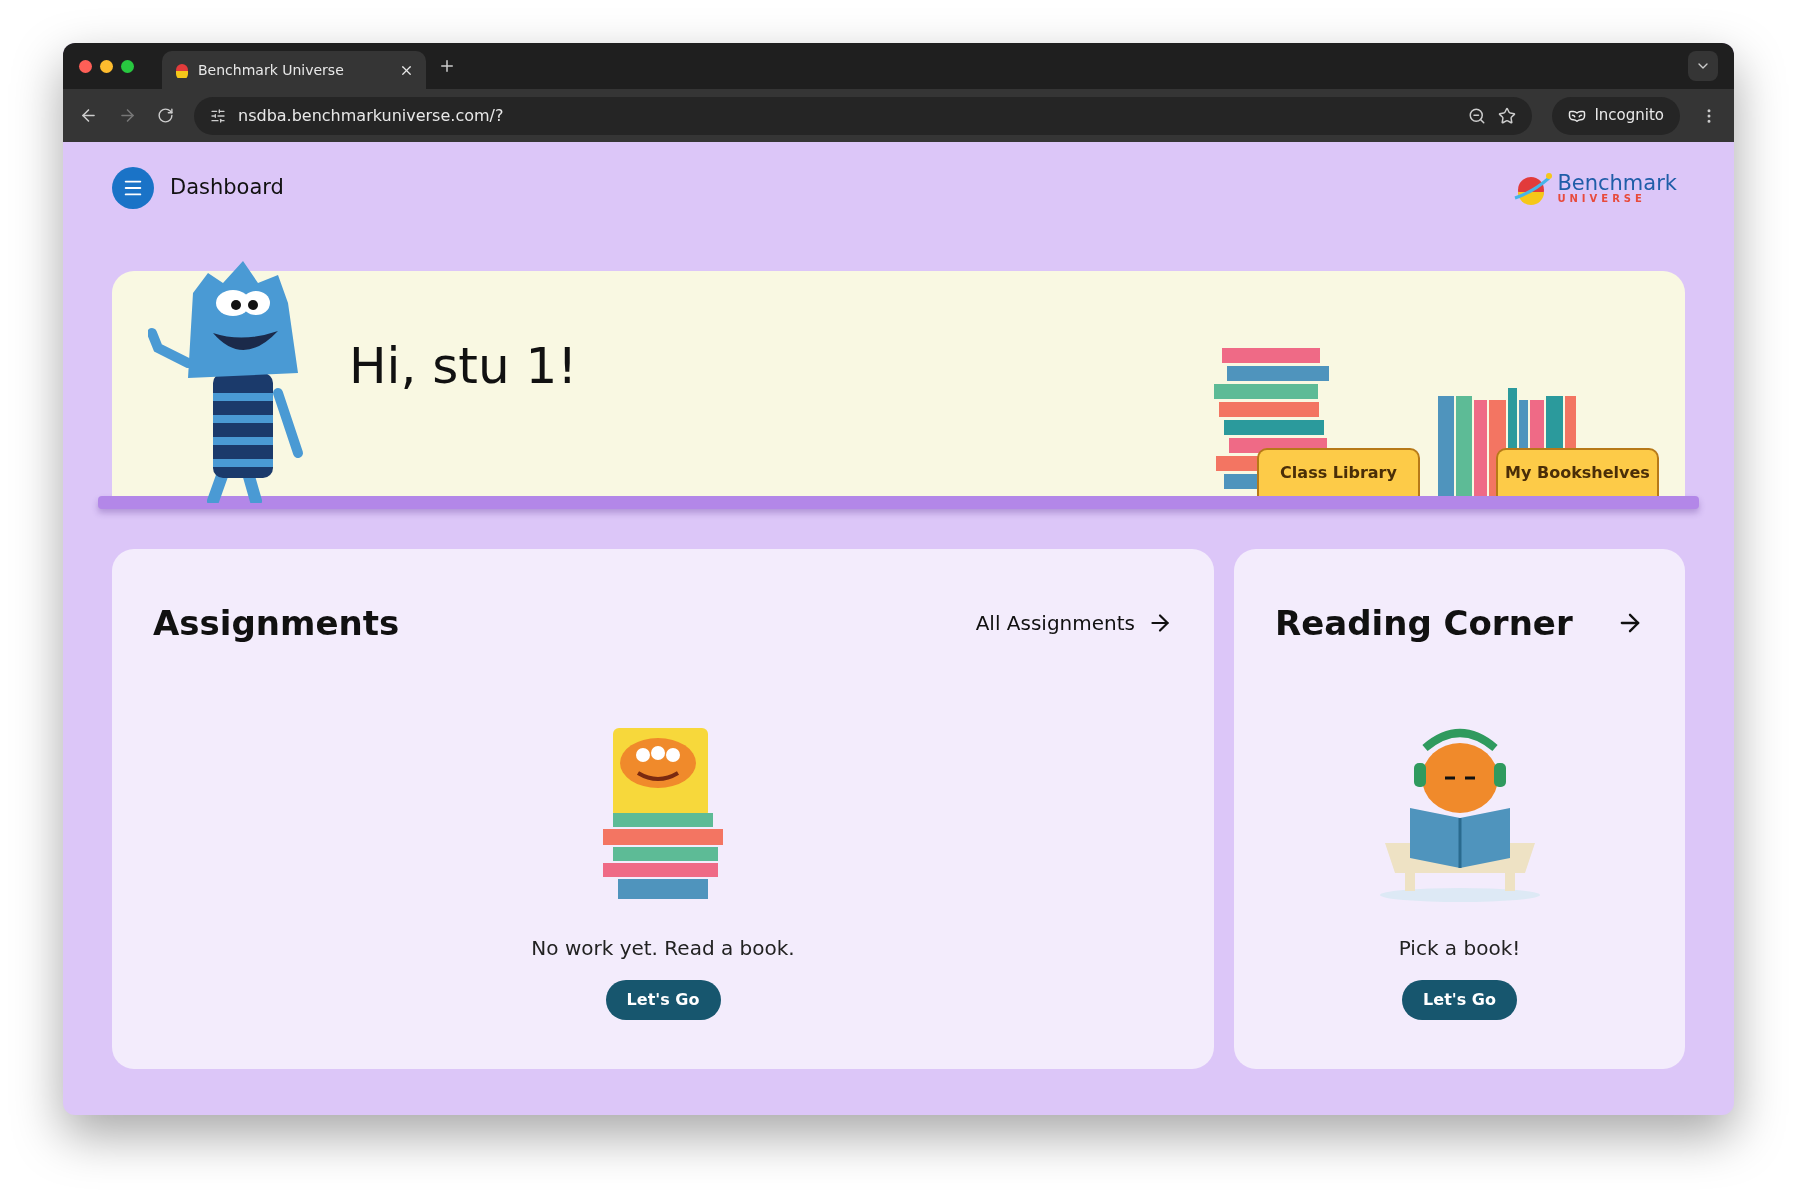  What do you see at coordinates (1338, 472) in the screenshot?
I see `class-library-button: Class Library` at bounding box center [1338, 472].